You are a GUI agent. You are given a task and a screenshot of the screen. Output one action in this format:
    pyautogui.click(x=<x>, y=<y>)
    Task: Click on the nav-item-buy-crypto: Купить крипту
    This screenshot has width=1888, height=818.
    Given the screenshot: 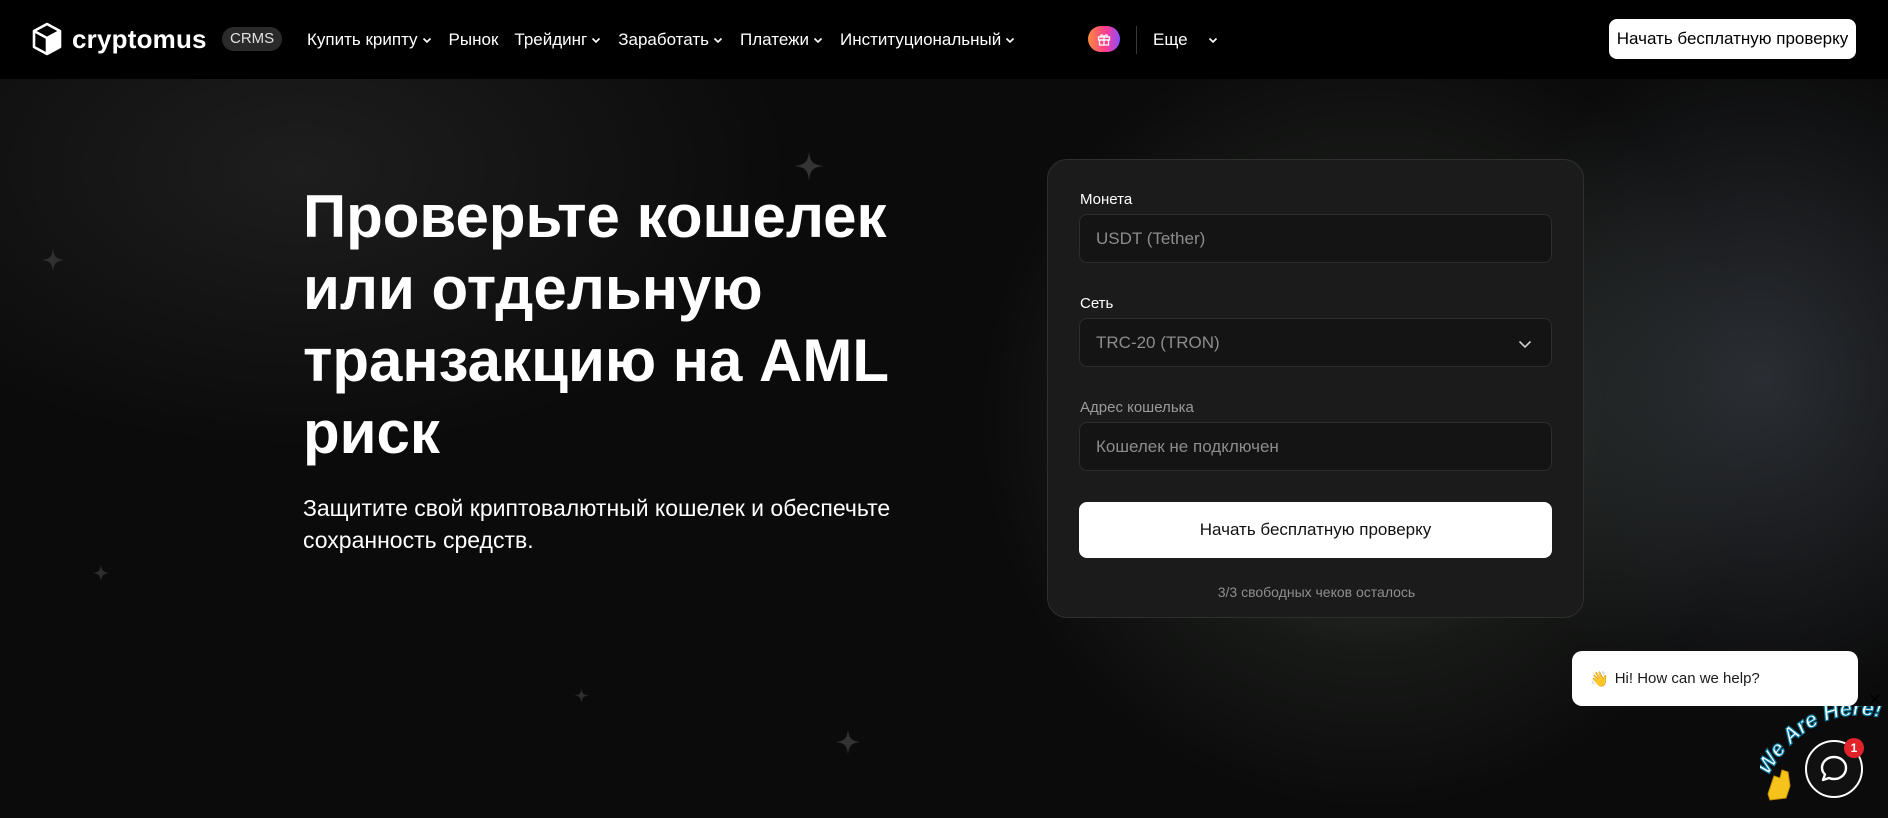 What is the action you would take?
    pyautogui.click(x=370, y=40)
    